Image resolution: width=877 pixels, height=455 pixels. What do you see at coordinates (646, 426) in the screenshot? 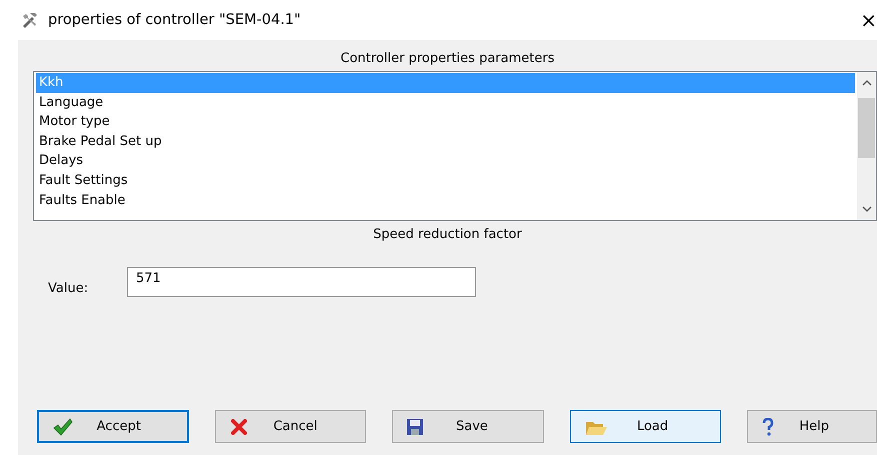
I see `dialog-button: Load` at bounding box center [646, 426].